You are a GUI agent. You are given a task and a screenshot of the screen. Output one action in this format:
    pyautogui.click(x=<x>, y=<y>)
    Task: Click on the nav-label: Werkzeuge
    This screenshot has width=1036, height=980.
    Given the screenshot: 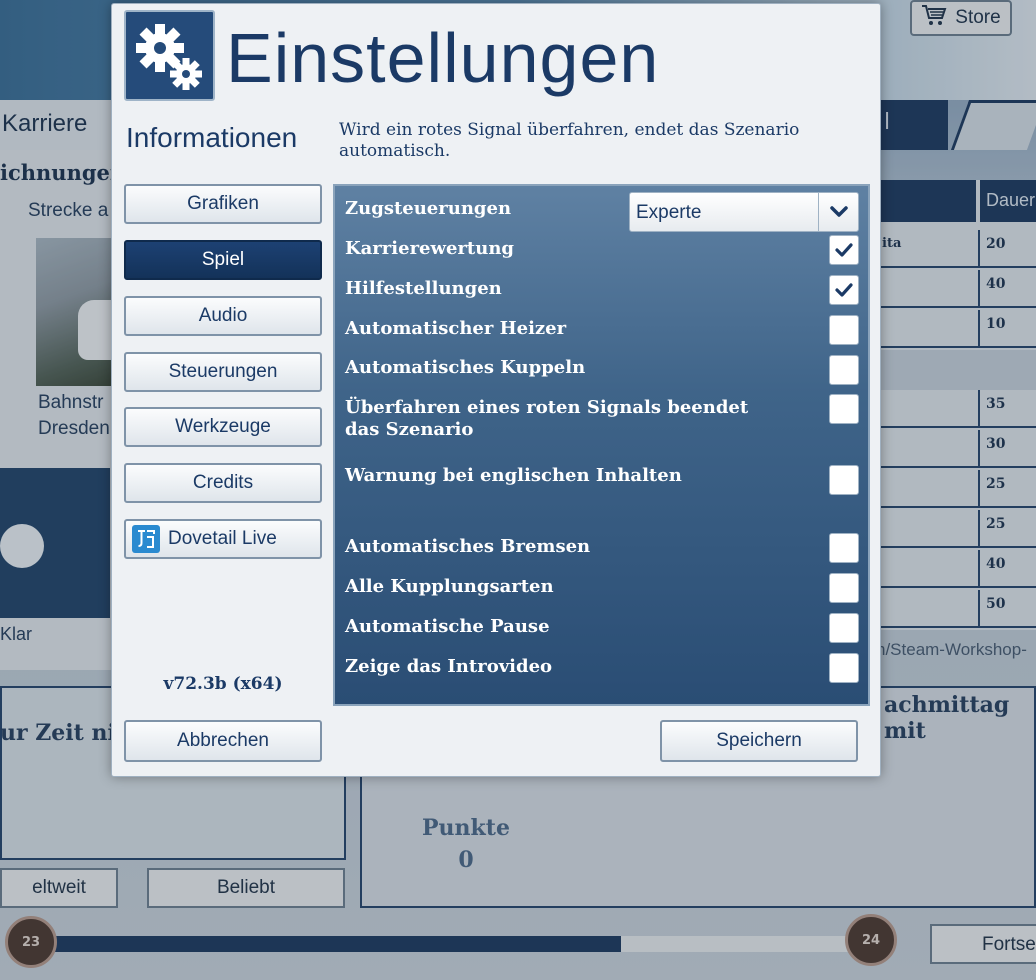 What is the action you would take?
    pyautogui.click(x=223, y=426)
    